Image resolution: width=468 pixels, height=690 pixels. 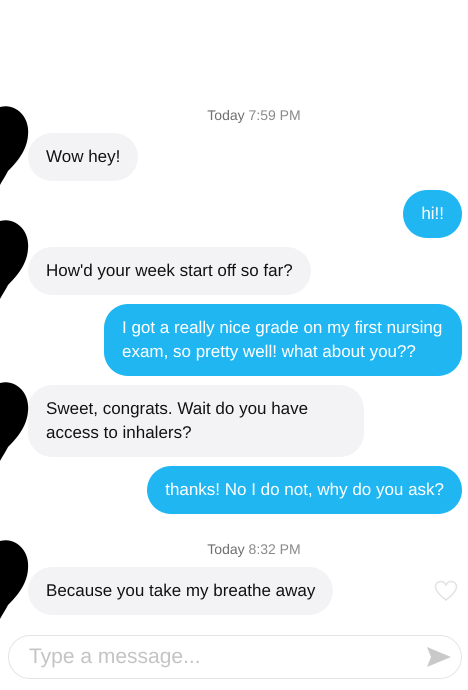 What do you see at coordinates (439, 657) in the screenshot?
I see `send-icon` at bounding box center [439, 657].